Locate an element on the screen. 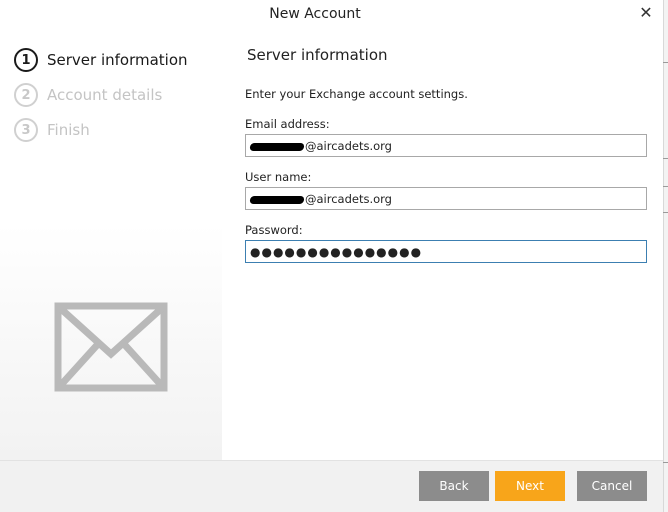 The height and width of the screenshot is (512, 668). close-icon: ✕ is located at coordinates (646, 13).